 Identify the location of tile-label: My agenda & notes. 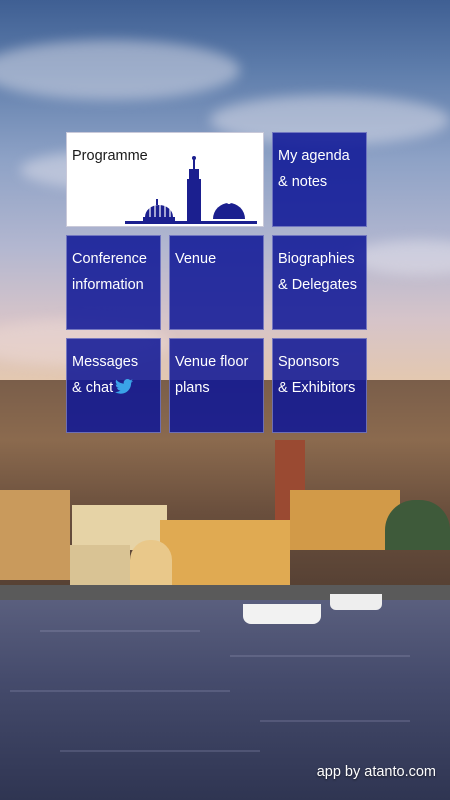
(314, 169).